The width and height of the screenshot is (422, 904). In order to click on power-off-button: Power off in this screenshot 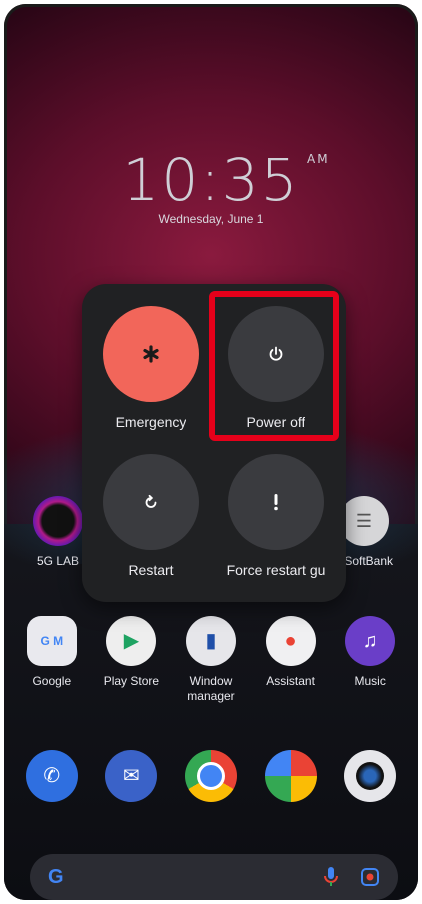, I will do `click(276, 368)`.